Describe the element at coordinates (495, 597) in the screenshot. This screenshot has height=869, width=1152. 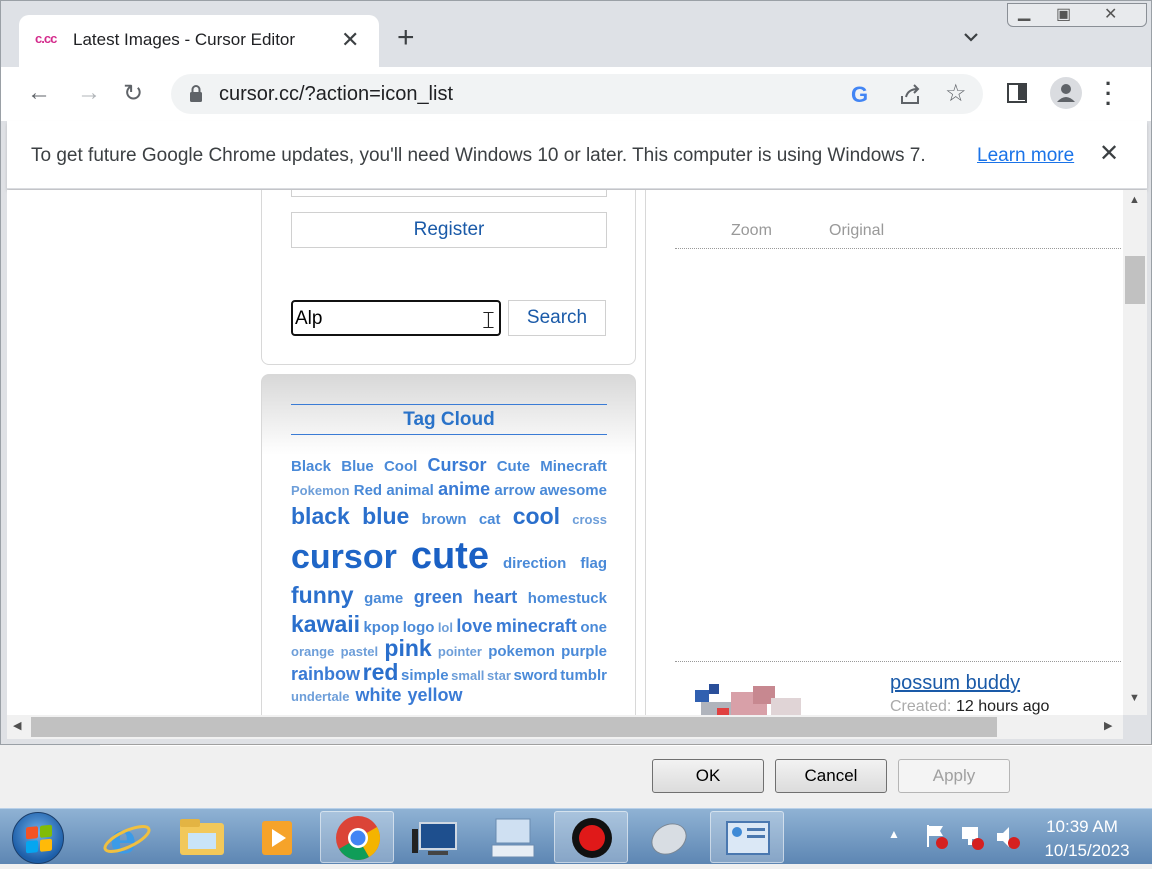
I see `tag-link: heart` at that location.